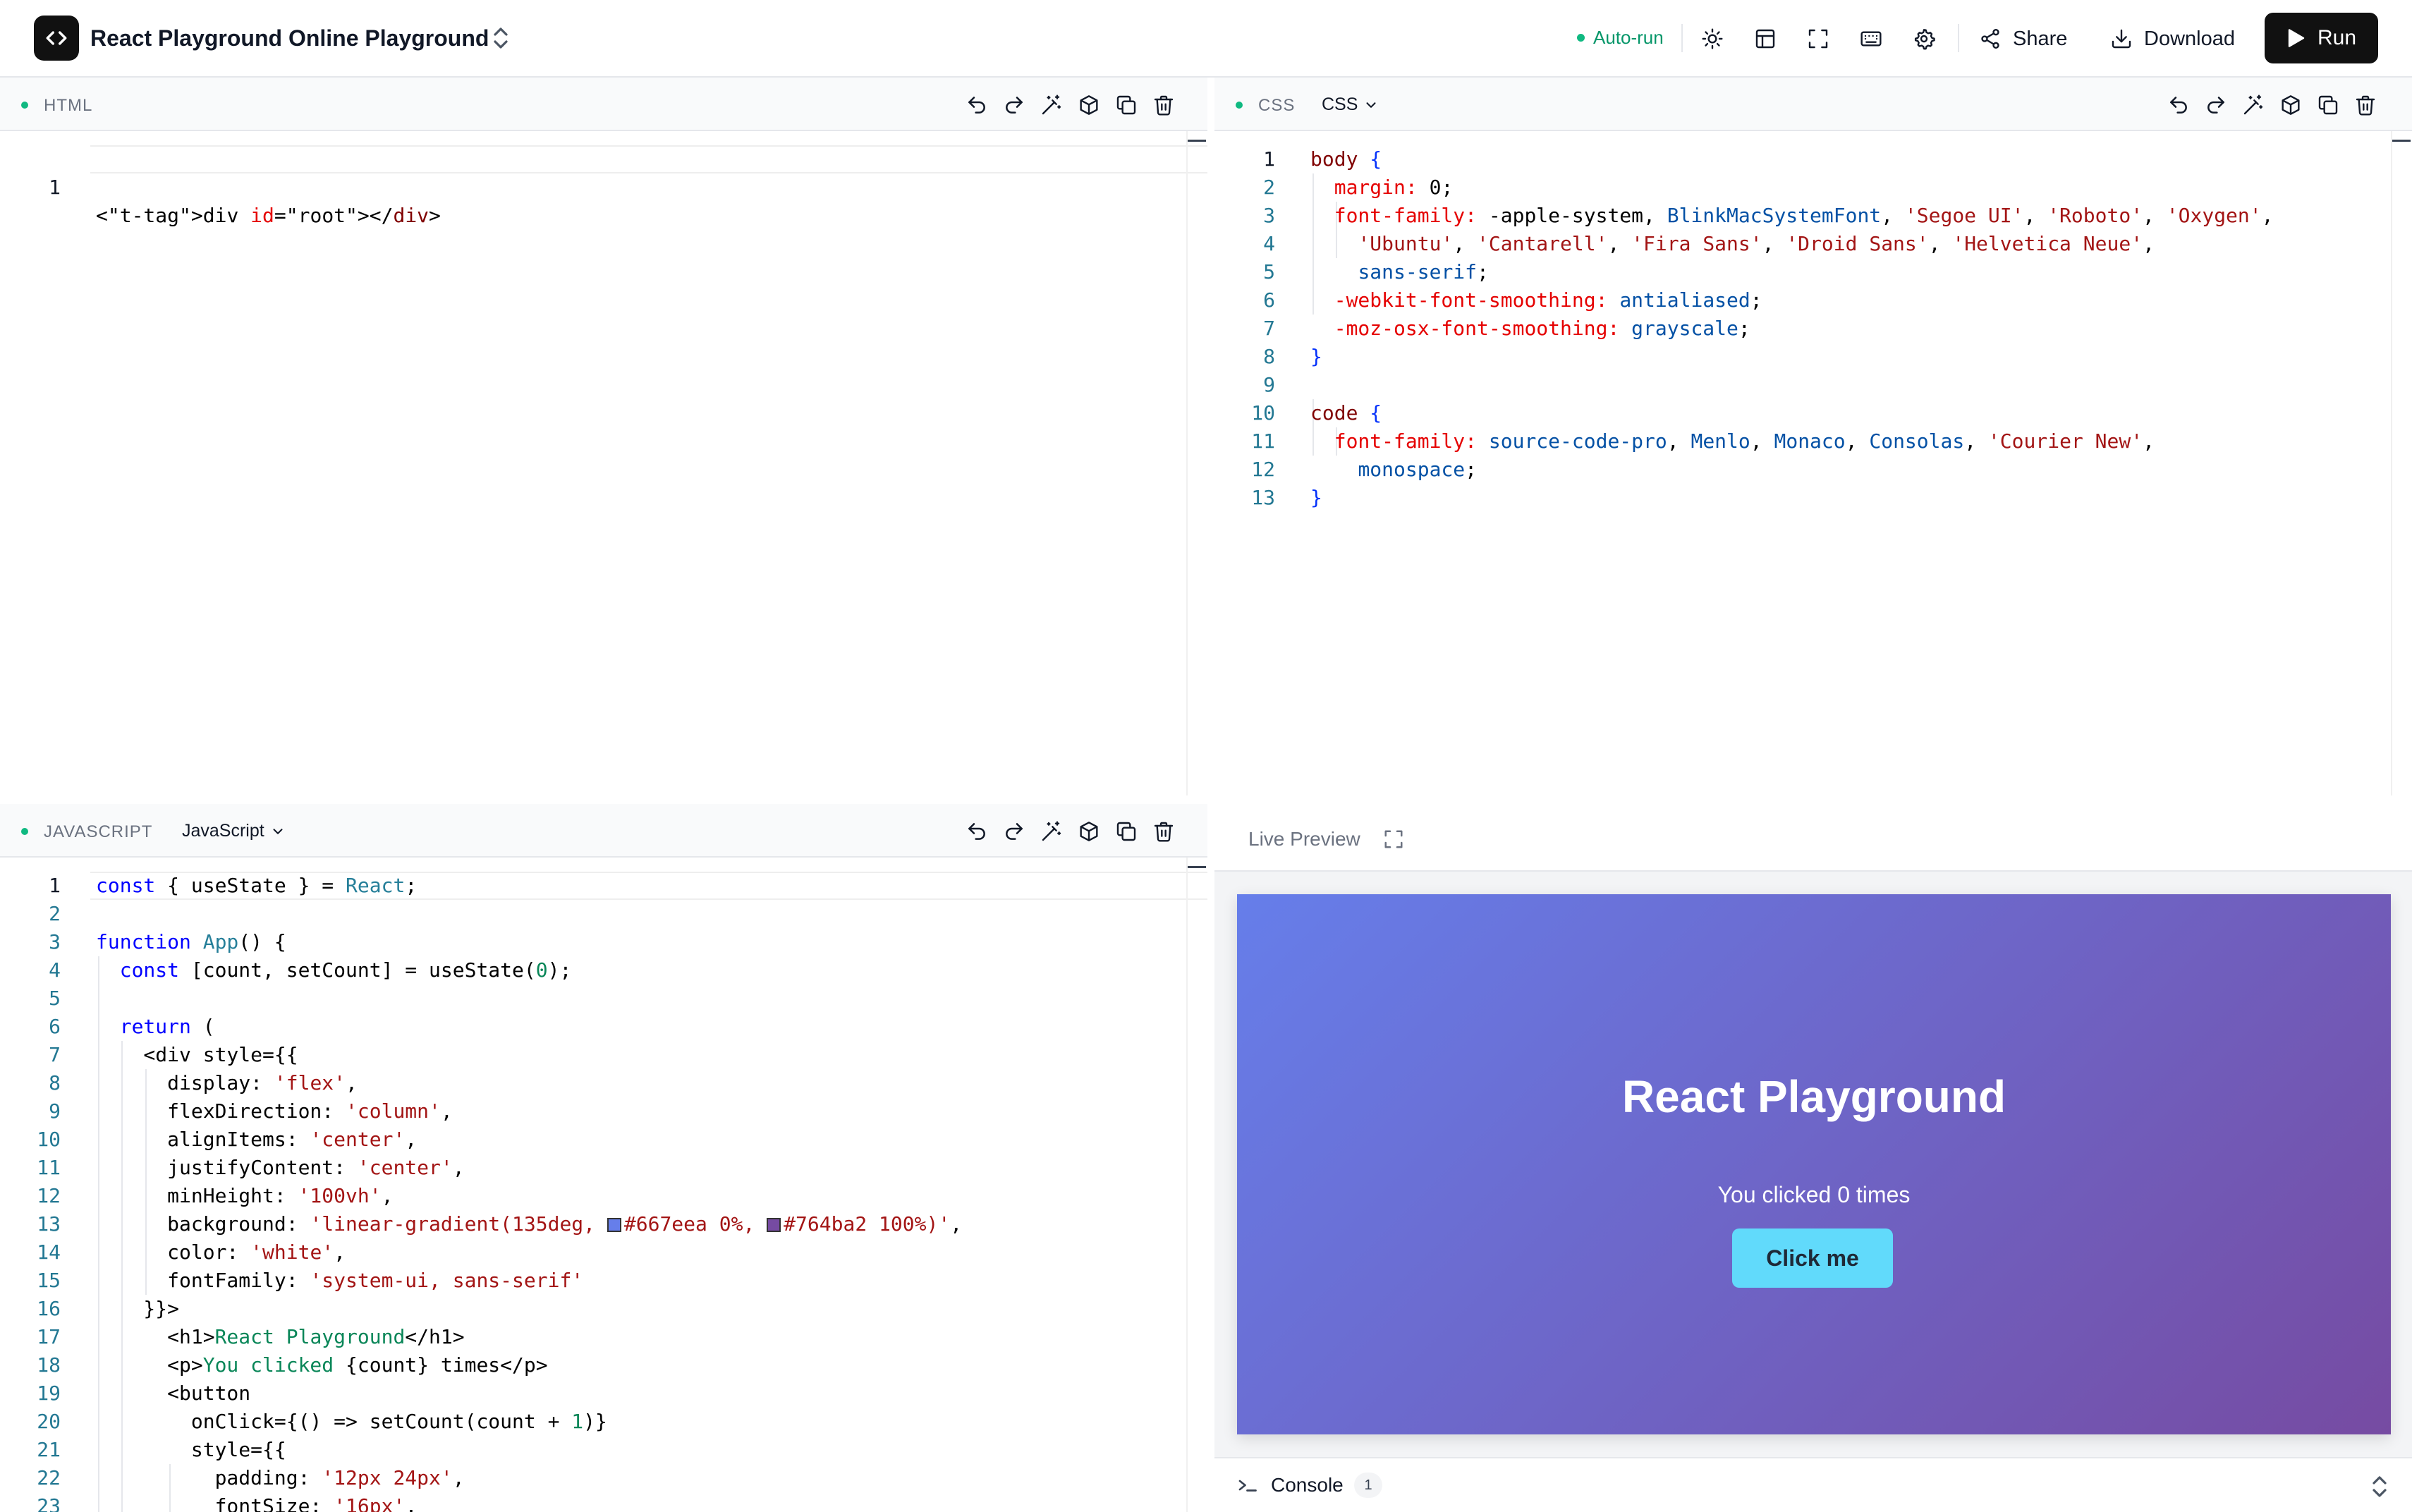  What do you see at coordinates (1682, 38) in the screenshot?
I see `toolbar-divider` at bounding box center [1682, 38].